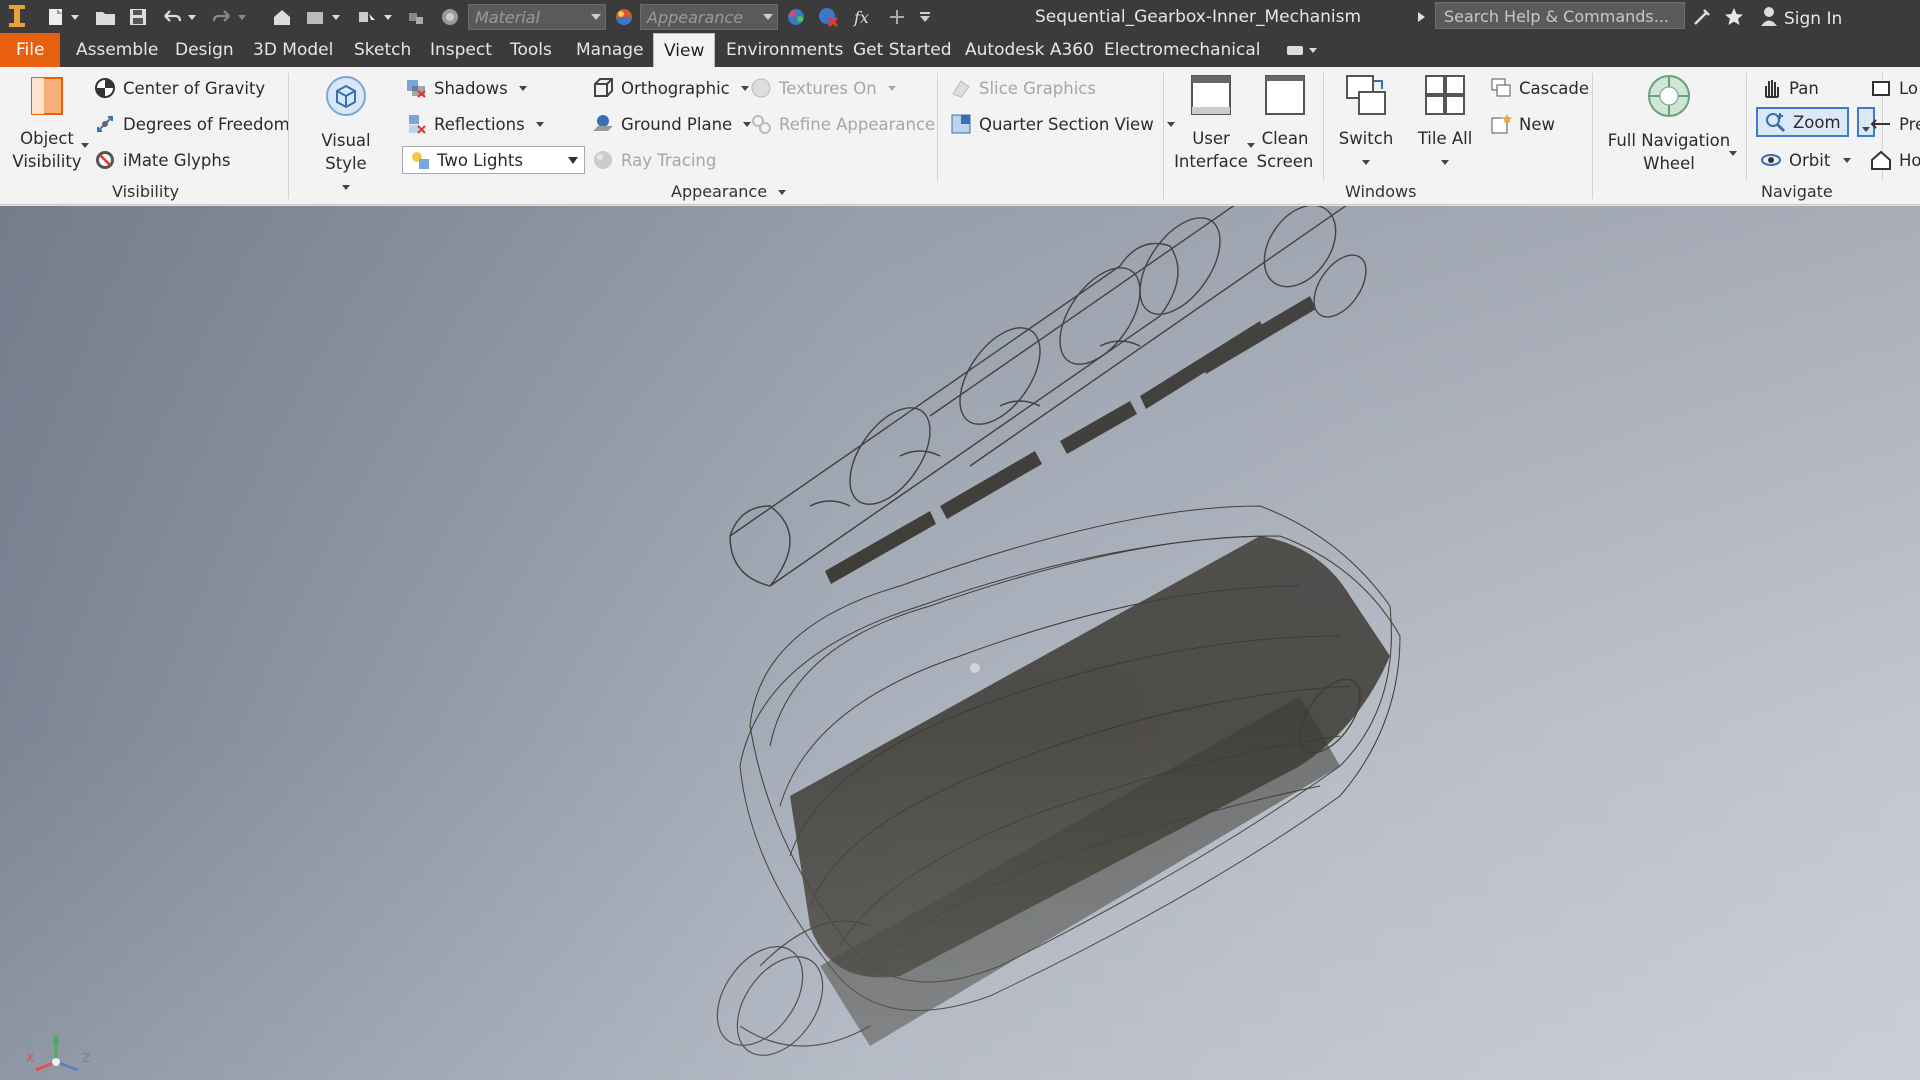  Describe the element at coordinates (315, 17) in the screenshot. I see `update-icon` at that location.